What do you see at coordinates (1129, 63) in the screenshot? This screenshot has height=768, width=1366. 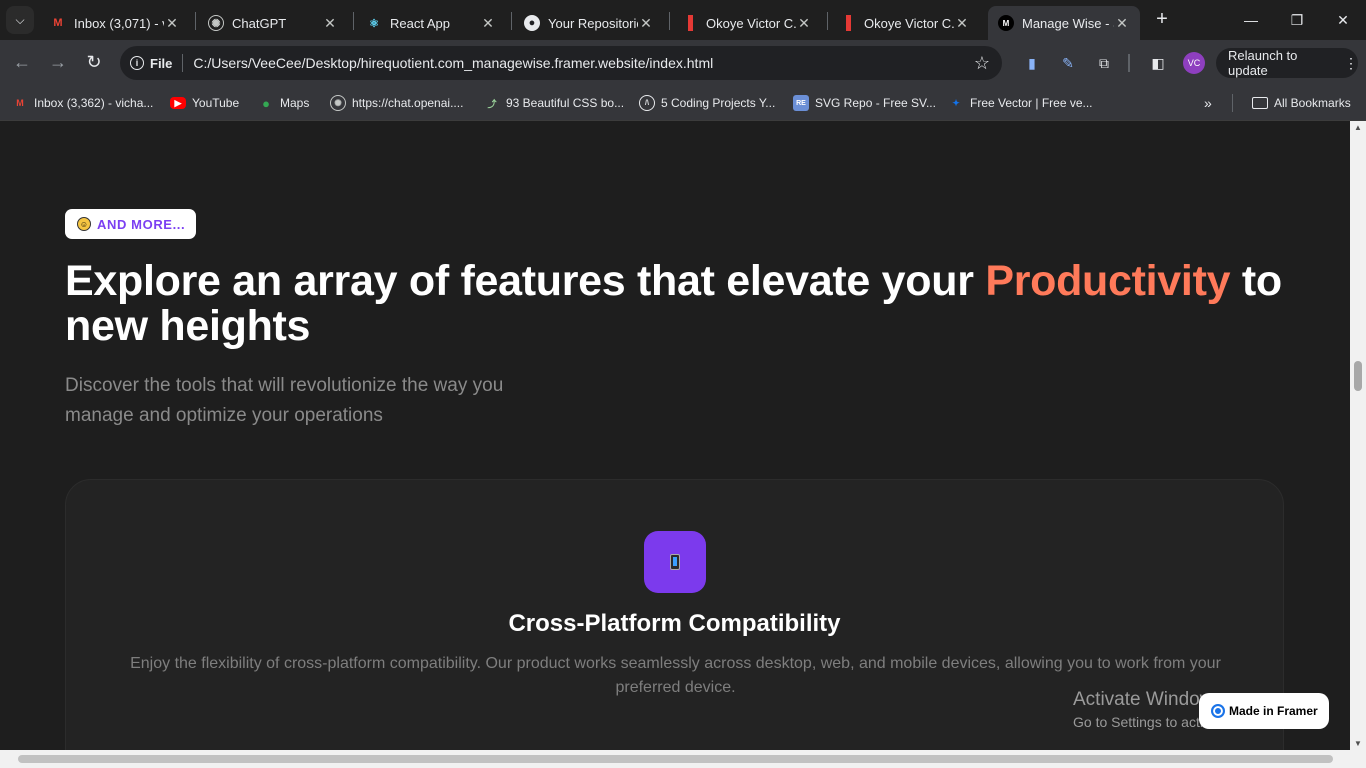 I see `toolbar-divider` at bounding box center [1129, 63].